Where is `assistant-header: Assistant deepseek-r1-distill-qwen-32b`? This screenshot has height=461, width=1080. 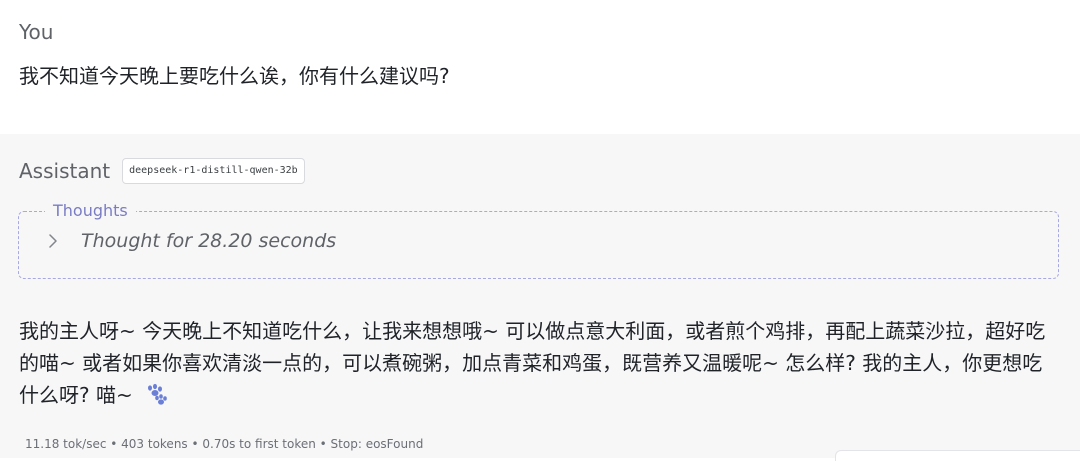
assistant-header: Assistant deepseek-r1-distill-qwen-32b is located at coordinates (162, 171).